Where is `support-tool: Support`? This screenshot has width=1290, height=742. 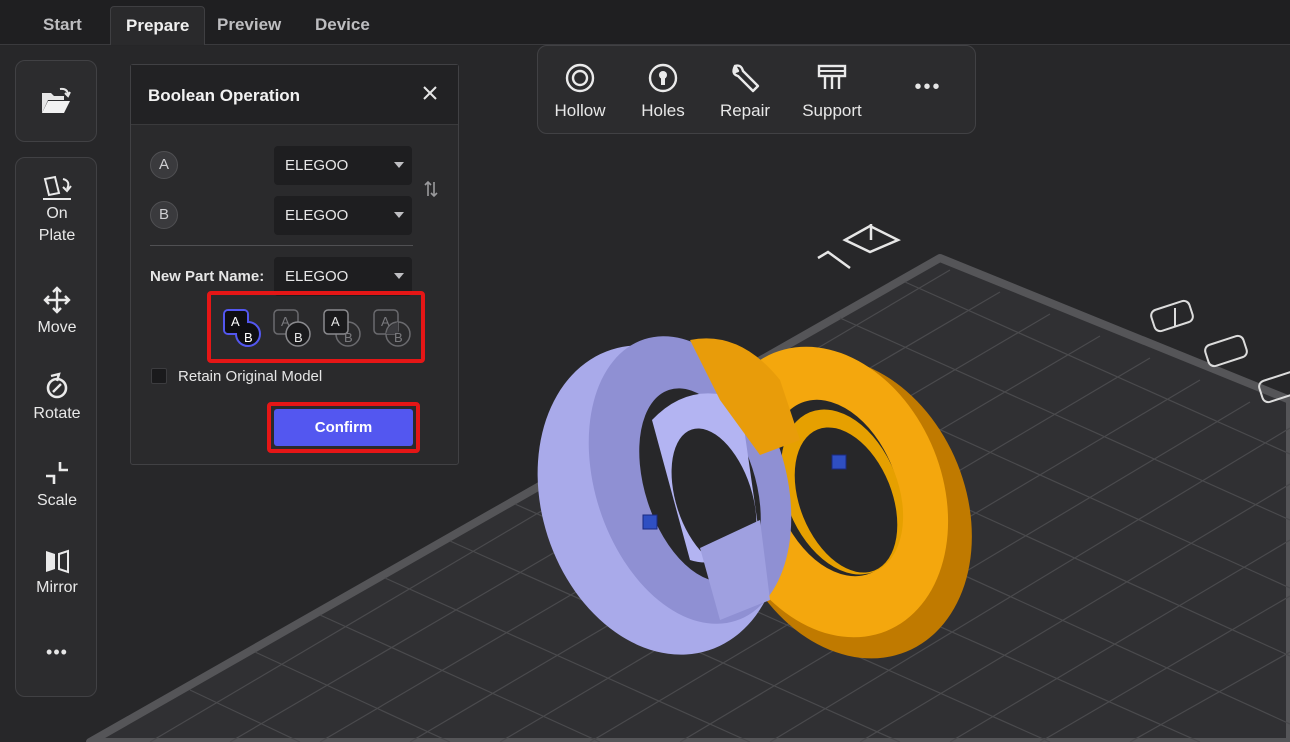
support-tool: Support is located at coordinates (832, 91).